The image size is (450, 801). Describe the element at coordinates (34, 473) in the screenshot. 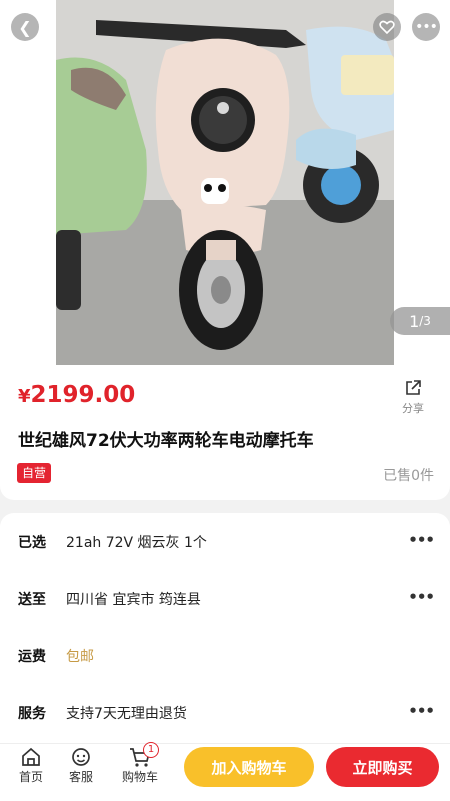

I see `self-operated-badge: 自营` at that location.